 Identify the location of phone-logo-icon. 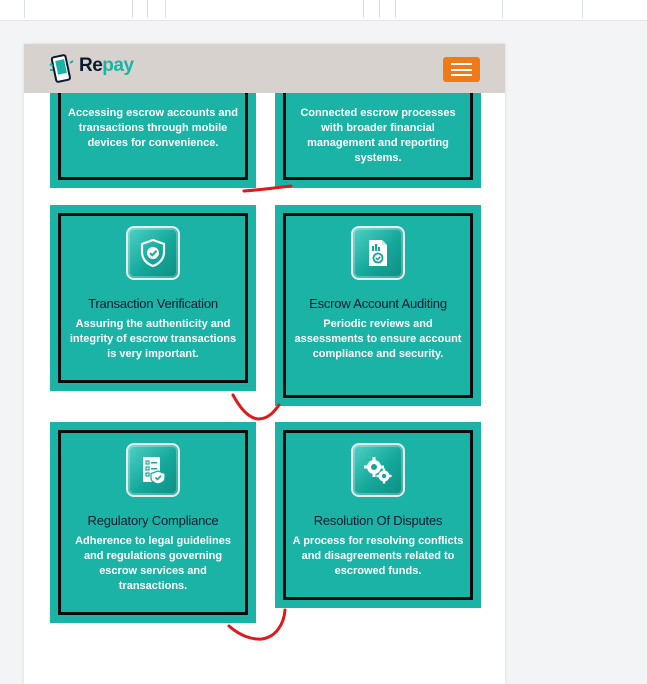
(61, 68).